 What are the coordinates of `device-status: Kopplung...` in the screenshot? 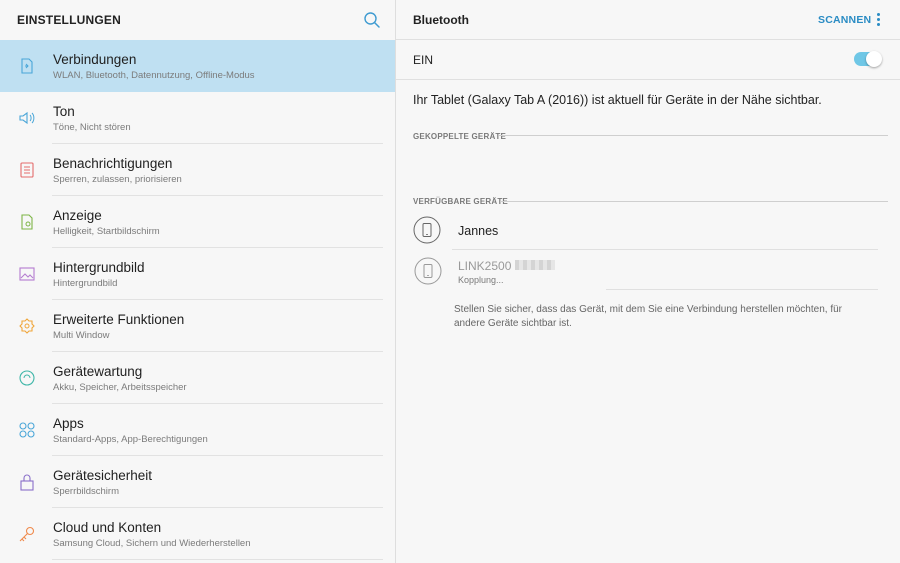 It's located at (481, 280).